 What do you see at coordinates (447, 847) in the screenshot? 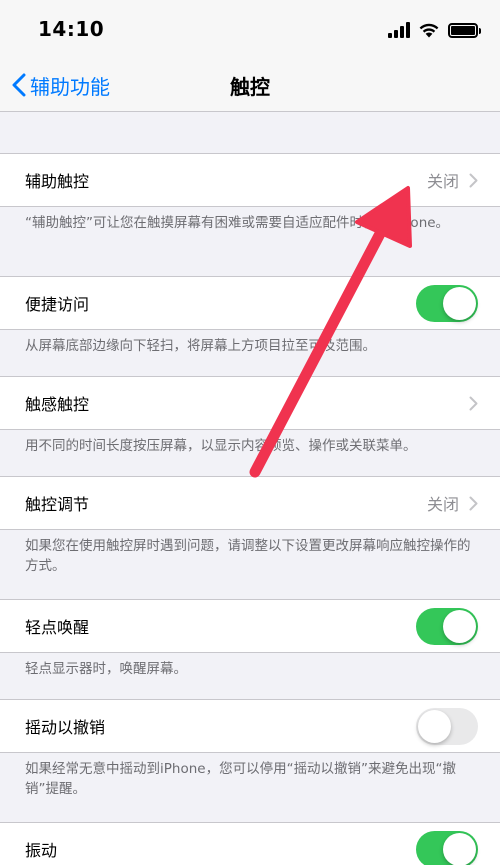
I see `vibration-toggle` at bounding box center [447, 847].